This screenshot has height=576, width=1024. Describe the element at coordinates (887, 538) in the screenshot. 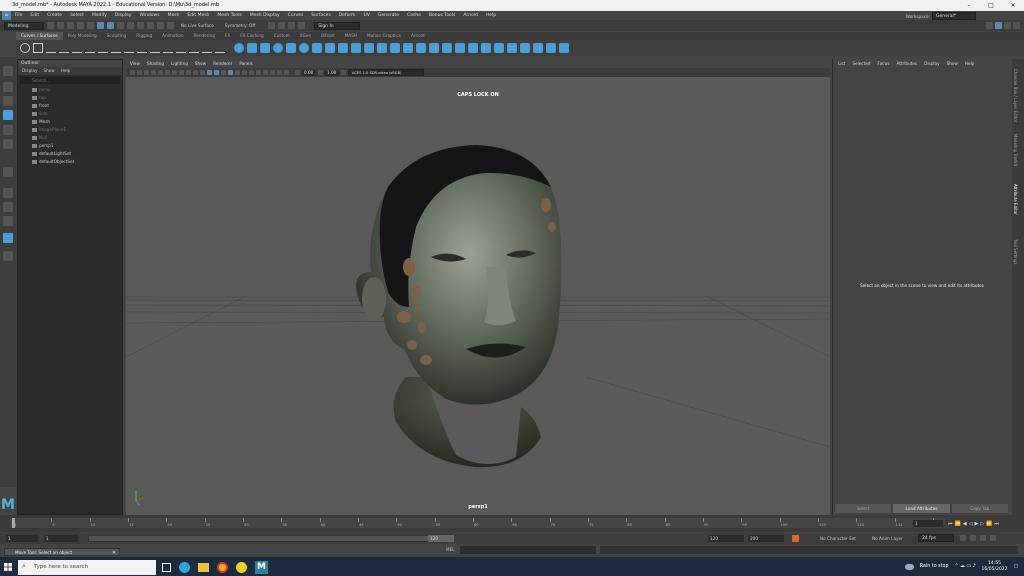

I see `anim-layer-label: No Anim Layer` at that location.